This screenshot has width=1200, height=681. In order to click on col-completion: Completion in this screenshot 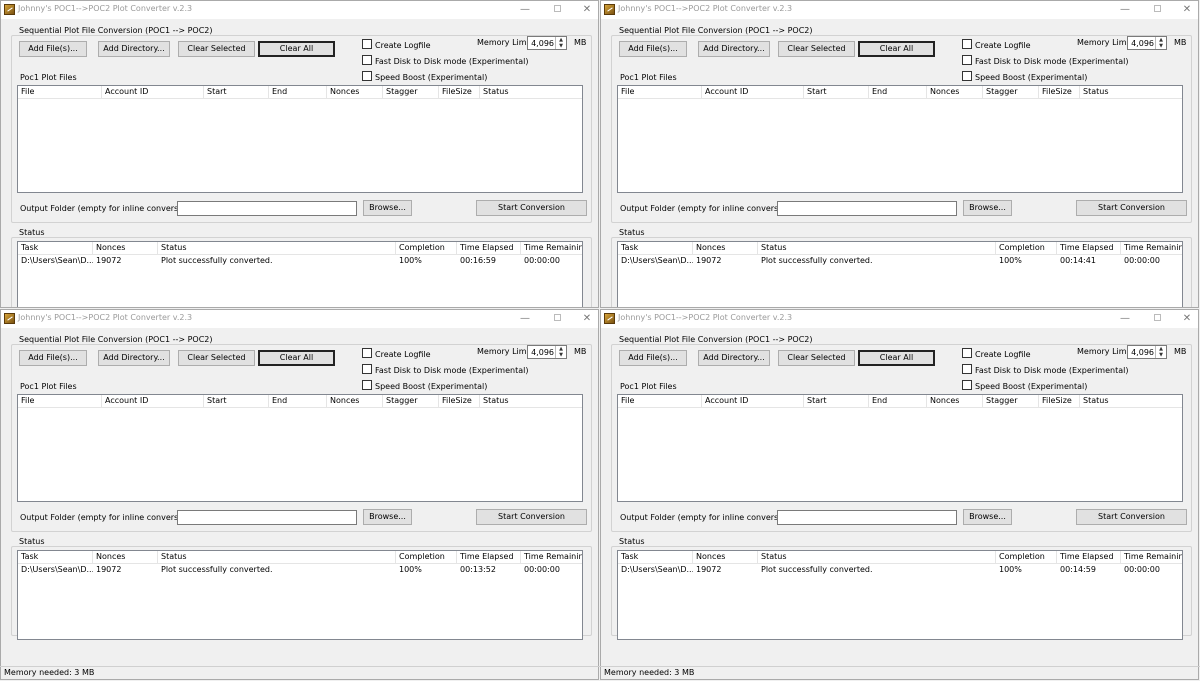, I will do `click(1026, 557)`.